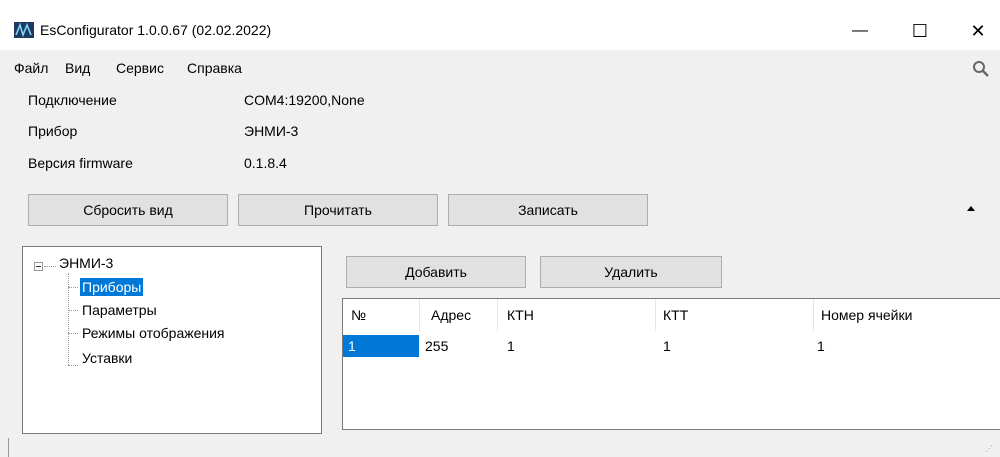  I want to click on menu-bar: Файл Вид Сервис Справка, so click(500, 70).